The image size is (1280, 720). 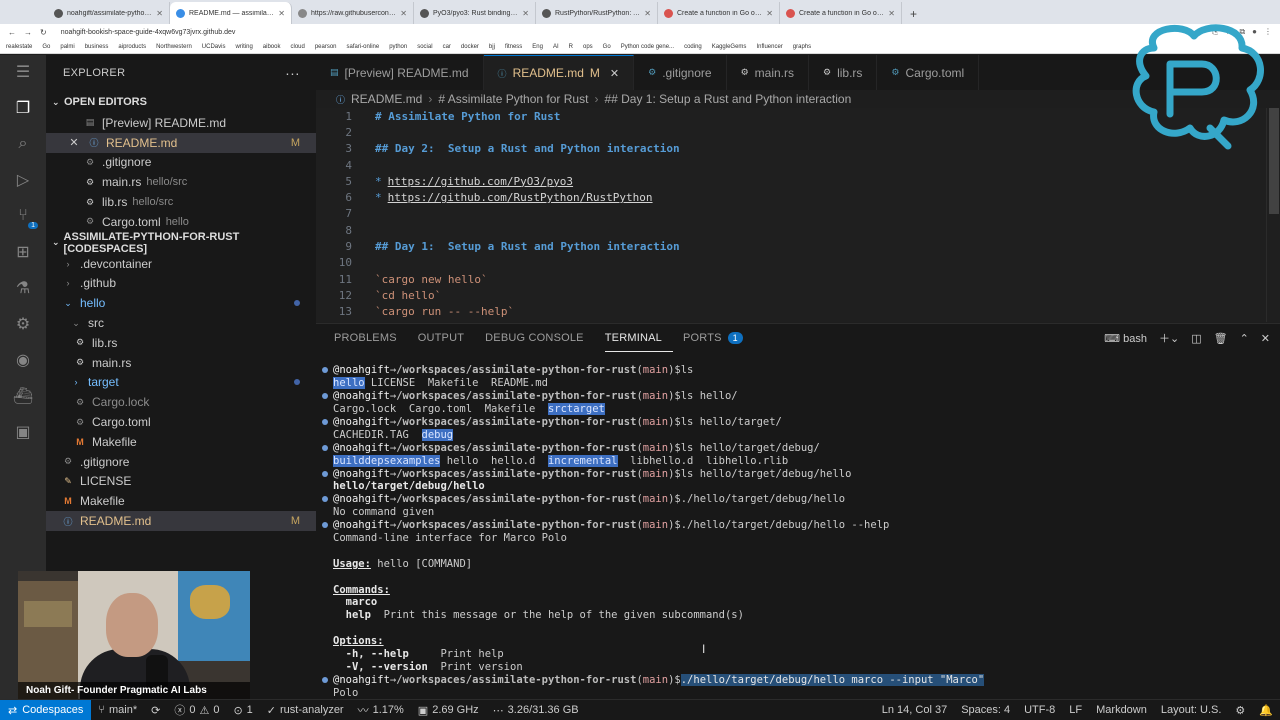 I want to click on forward-icon: →, so click(x=28, y=32).